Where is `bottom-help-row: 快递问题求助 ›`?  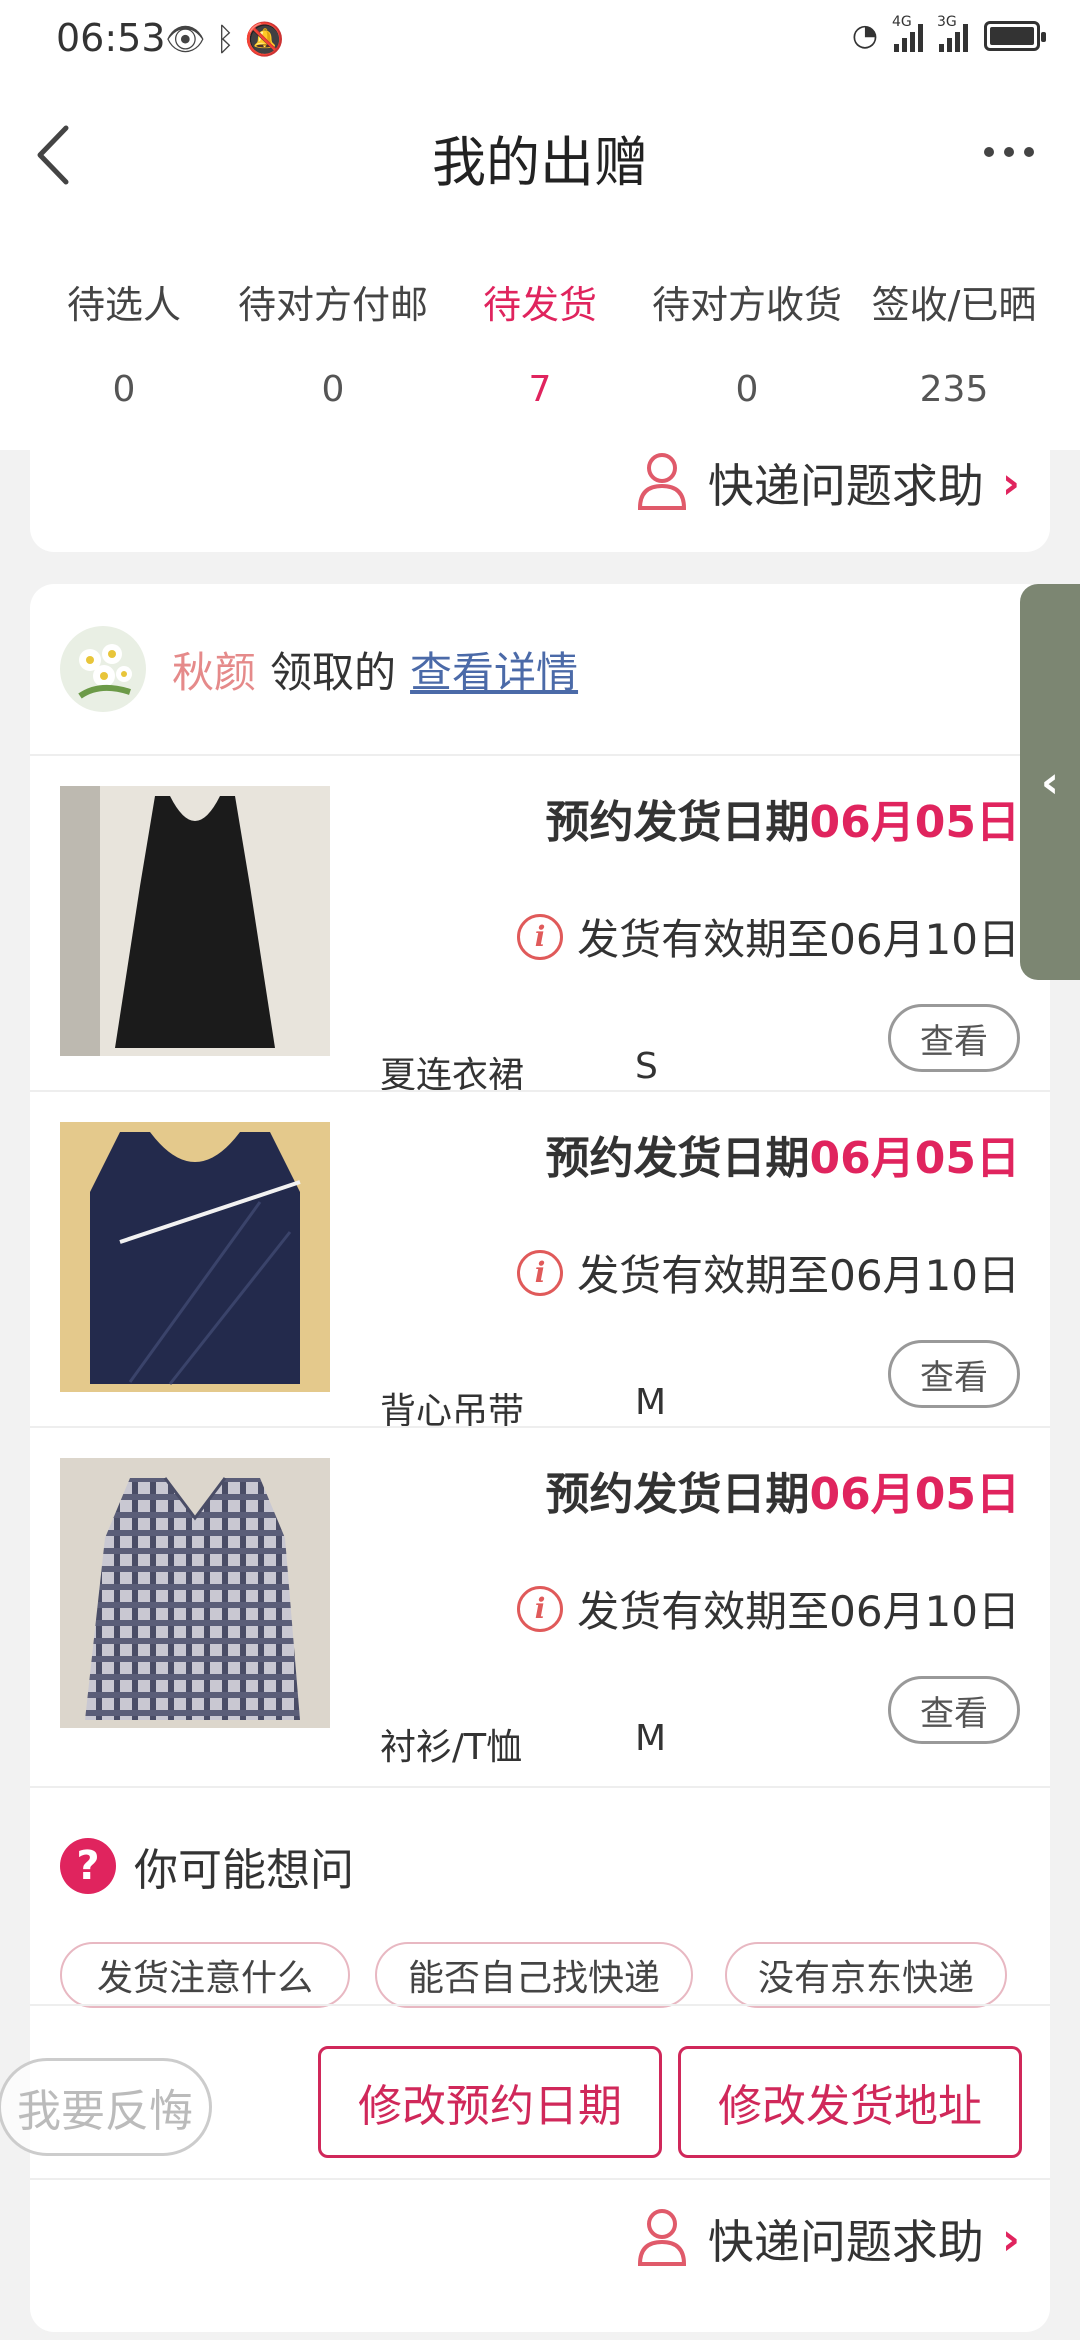
bottom-help-row: 快递问题求助 › is located at coordinates (540, 2238).